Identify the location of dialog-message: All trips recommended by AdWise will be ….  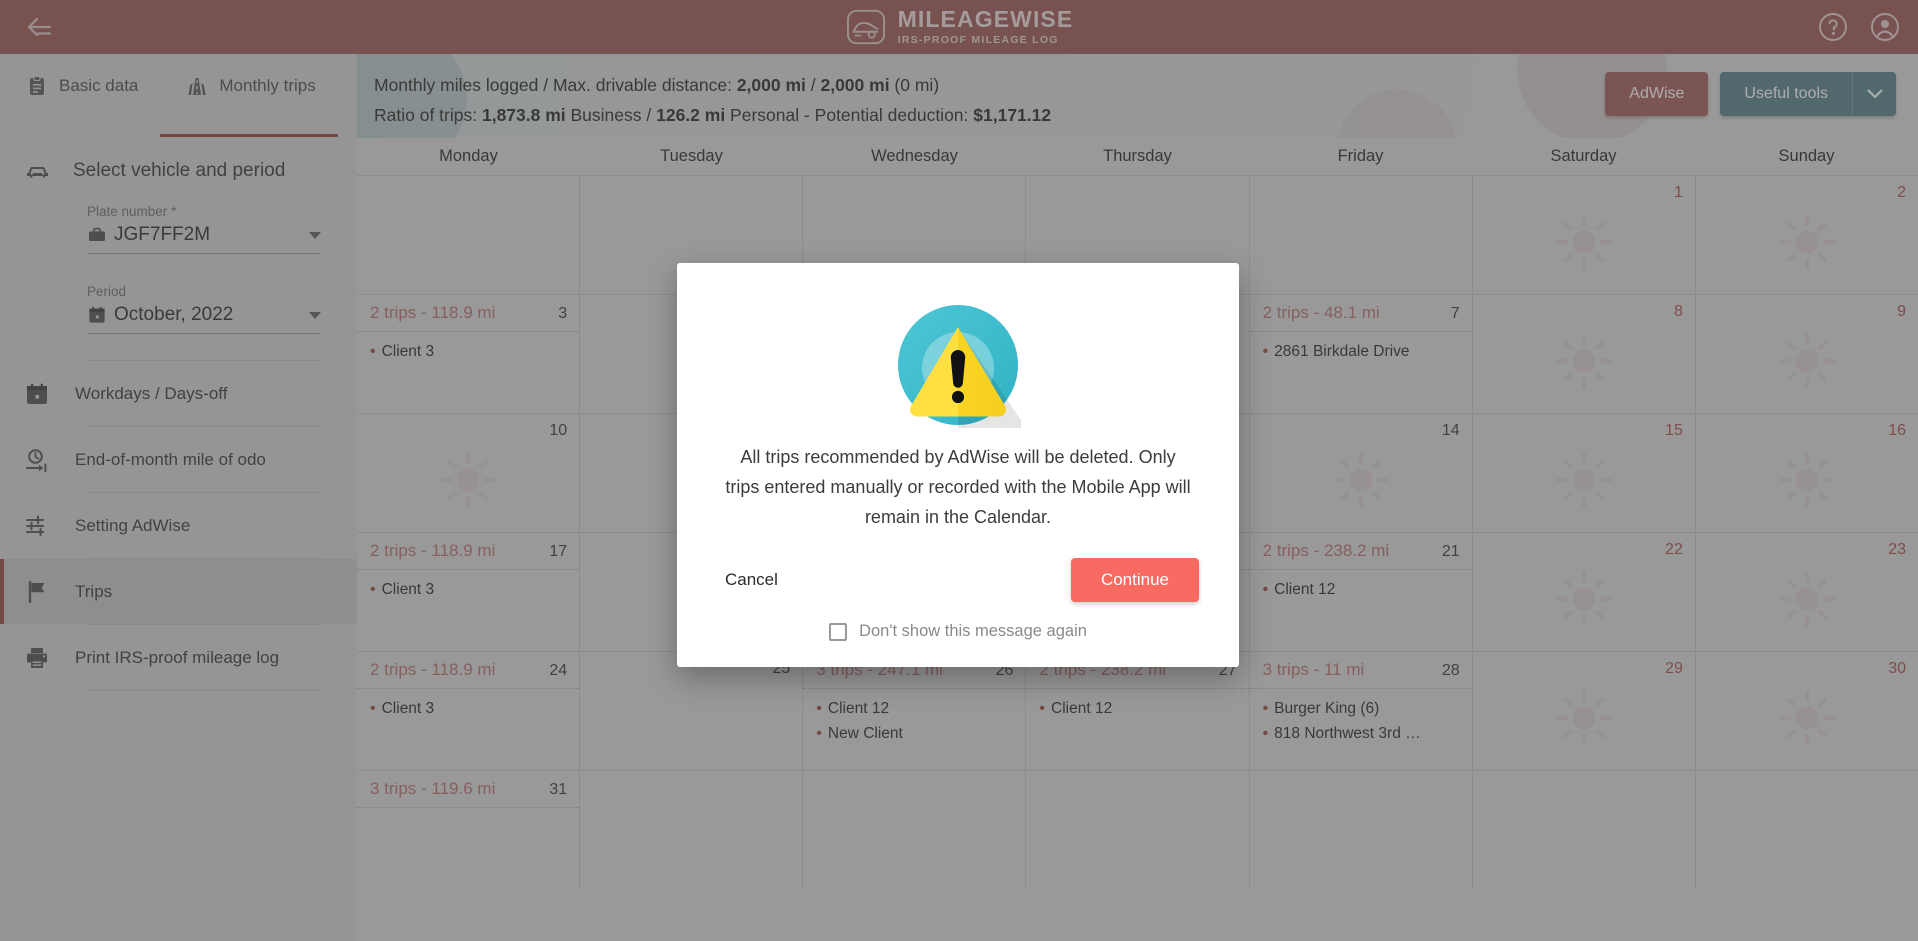
(958, 487).